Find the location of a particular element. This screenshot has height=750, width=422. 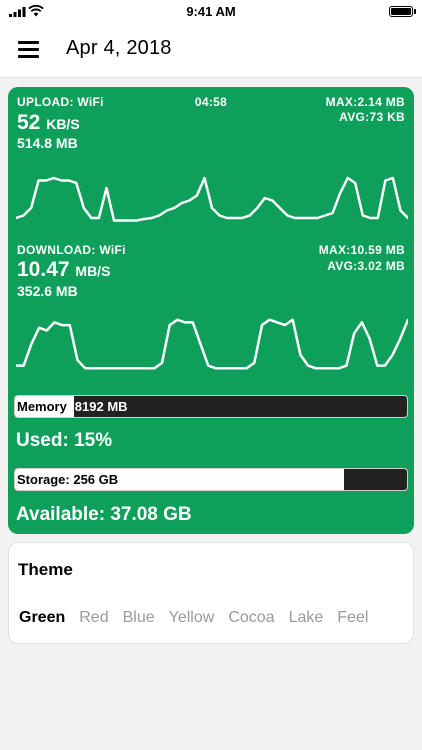

storage-available: Available: 37.08 GB is located at coordinates (104, 514).